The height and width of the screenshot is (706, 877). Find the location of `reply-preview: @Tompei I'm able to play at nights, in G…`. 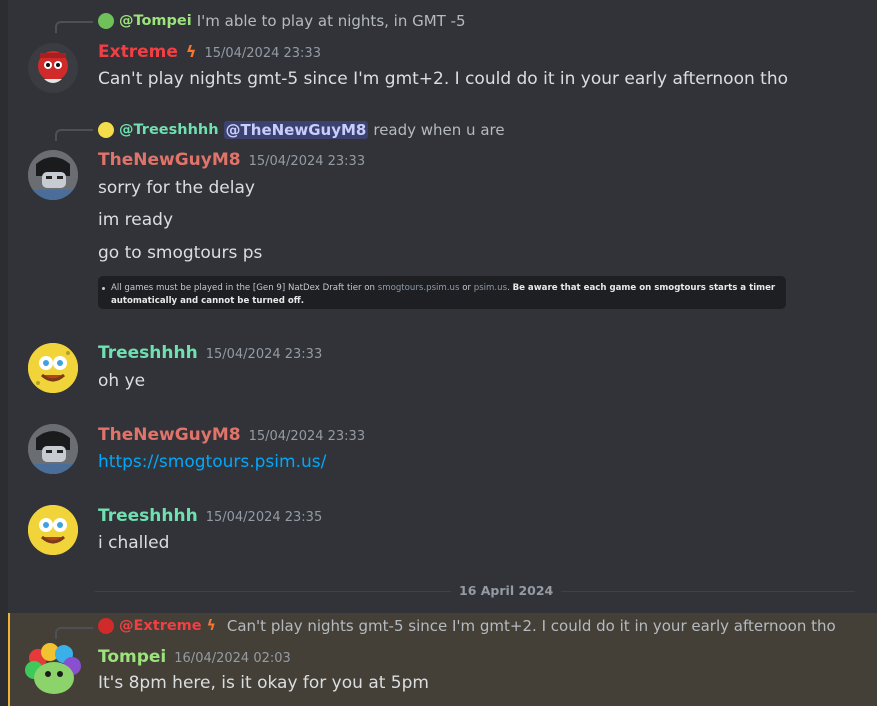

reply-preview: @Tompei I'm able to play at nights, in G… is located at coordinates (282, 21).